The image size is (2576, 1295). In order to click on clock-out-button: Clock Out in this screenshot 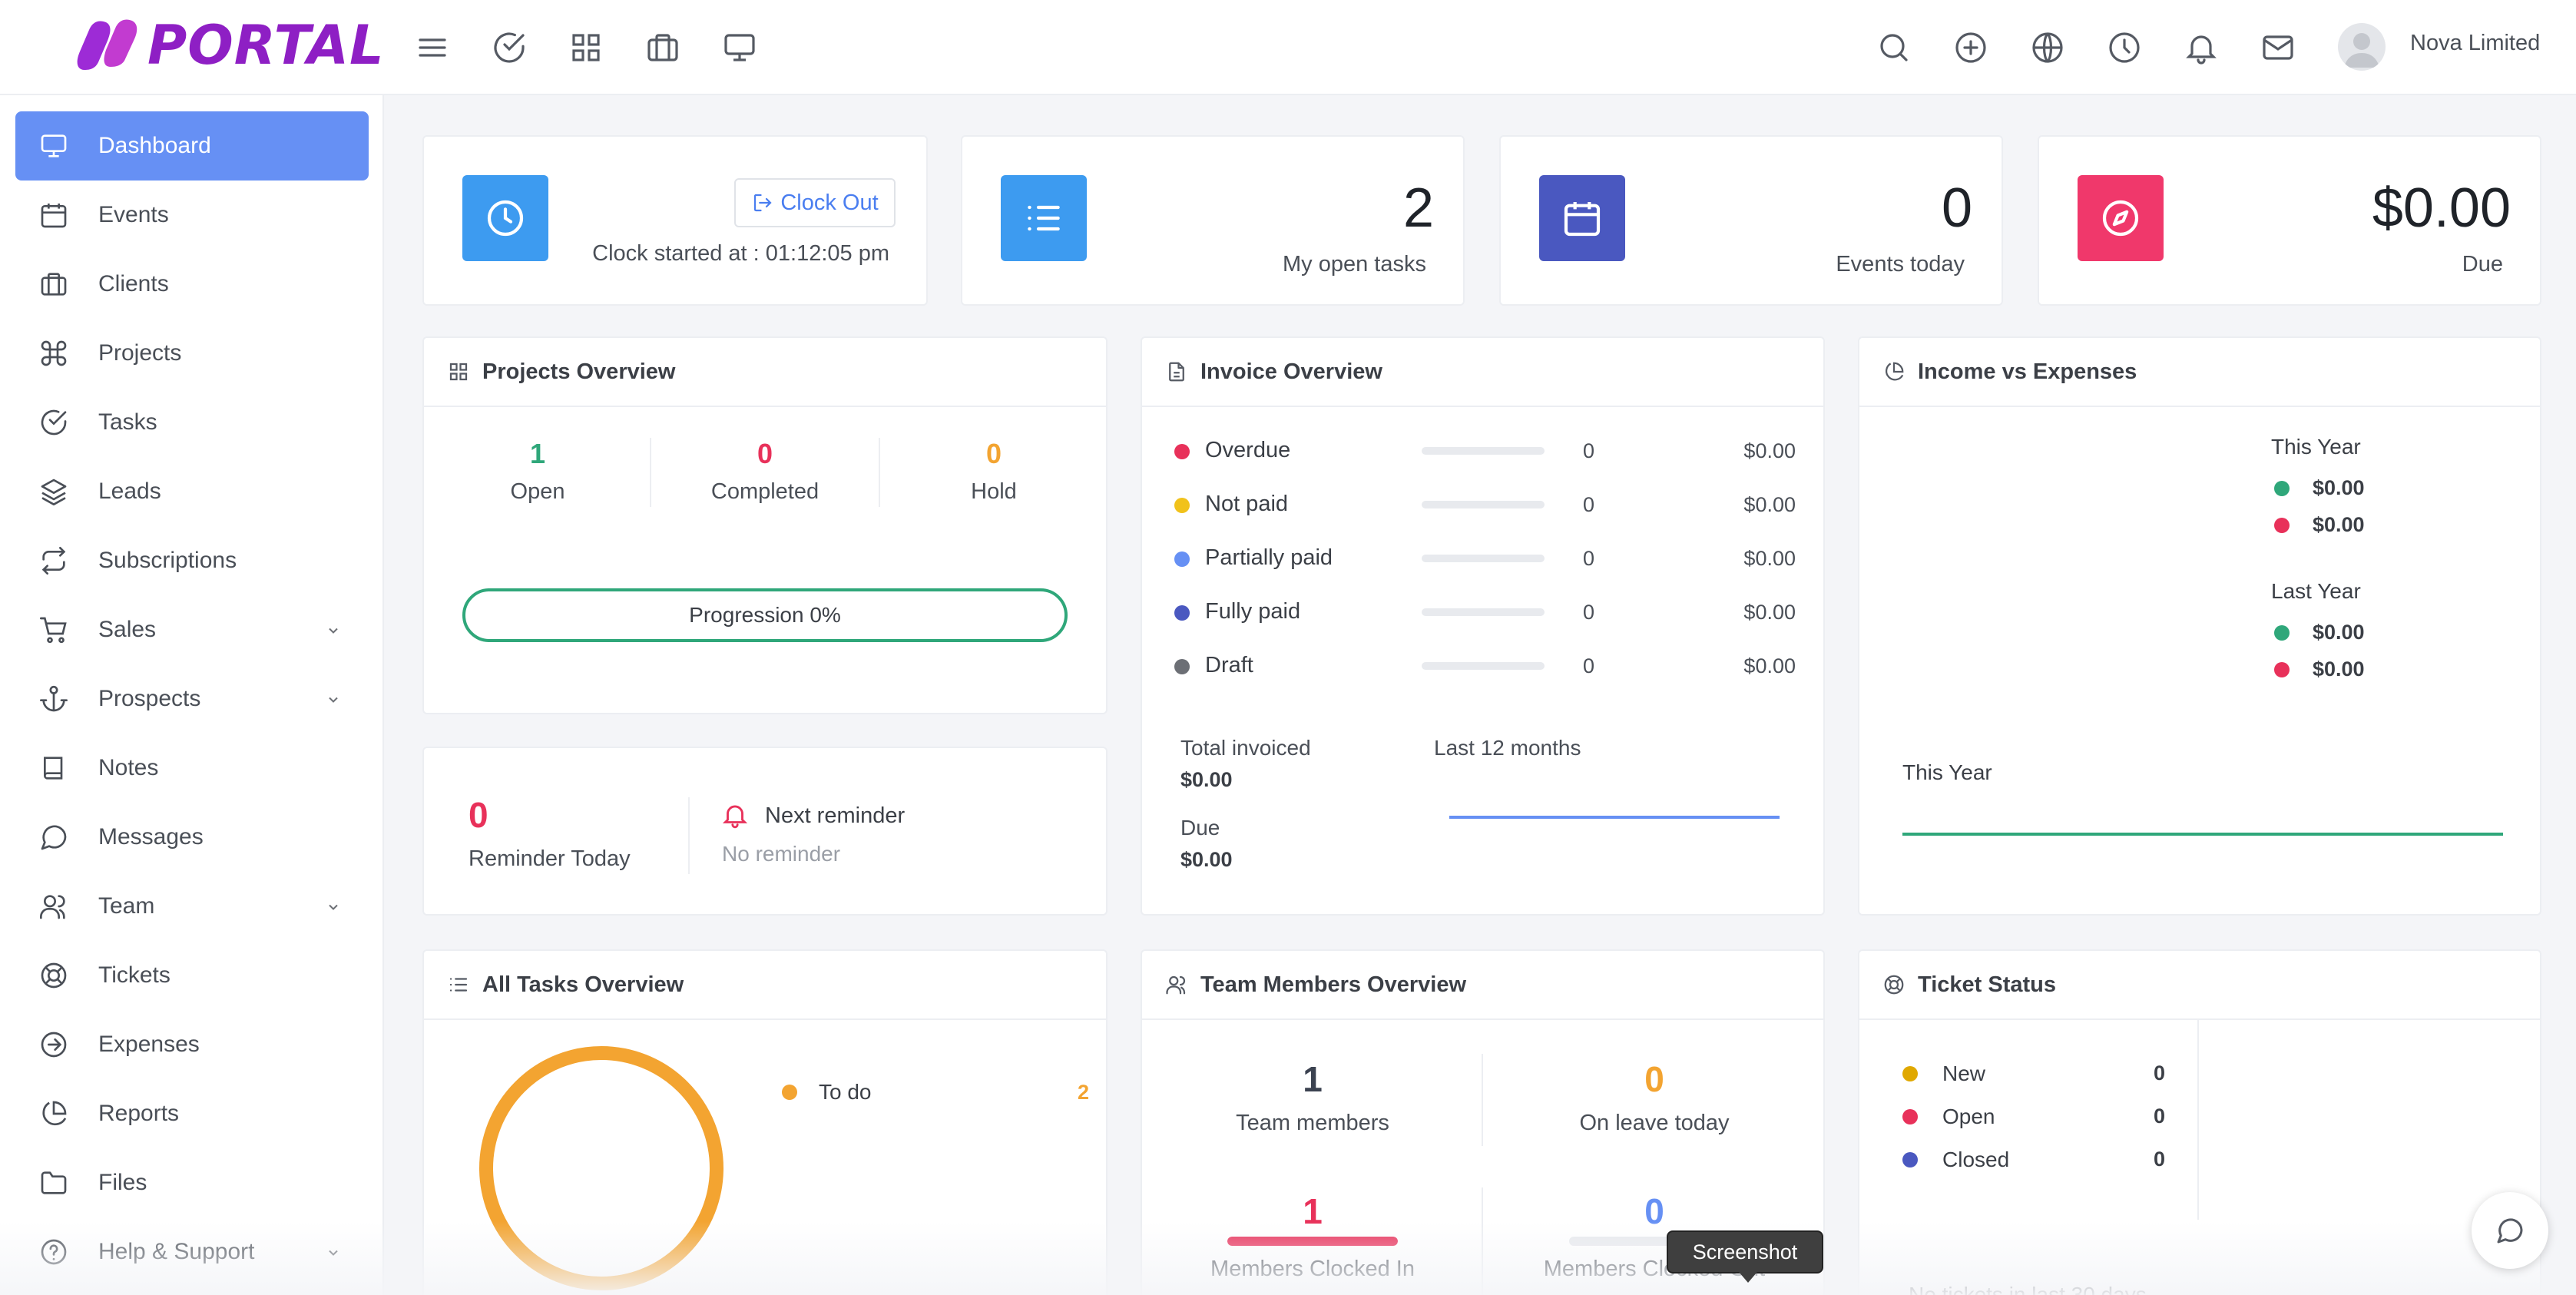, I will do `click(815, 202)`.